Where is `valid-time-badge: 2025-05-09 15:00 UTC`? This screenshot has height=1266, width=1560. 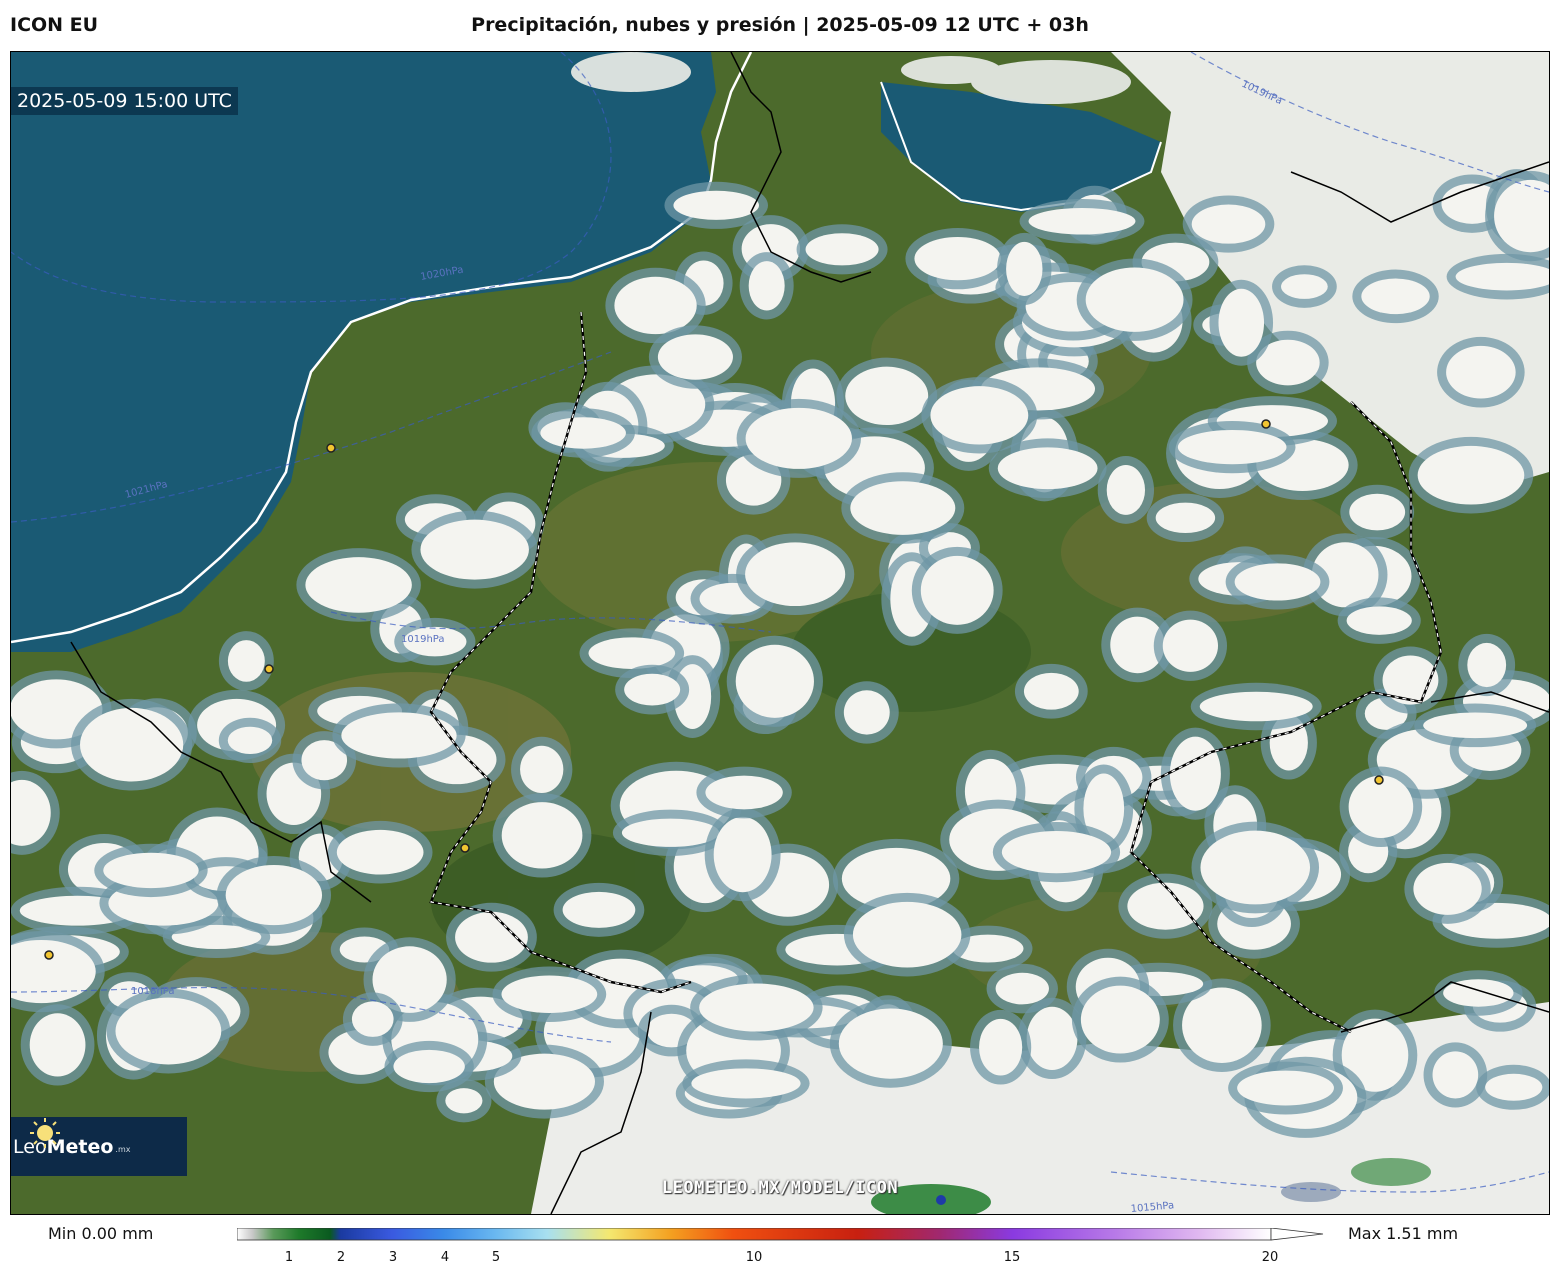 valid-time-badge: 2025-05-09 15:00 UTC is located at coordinates (124, 101).